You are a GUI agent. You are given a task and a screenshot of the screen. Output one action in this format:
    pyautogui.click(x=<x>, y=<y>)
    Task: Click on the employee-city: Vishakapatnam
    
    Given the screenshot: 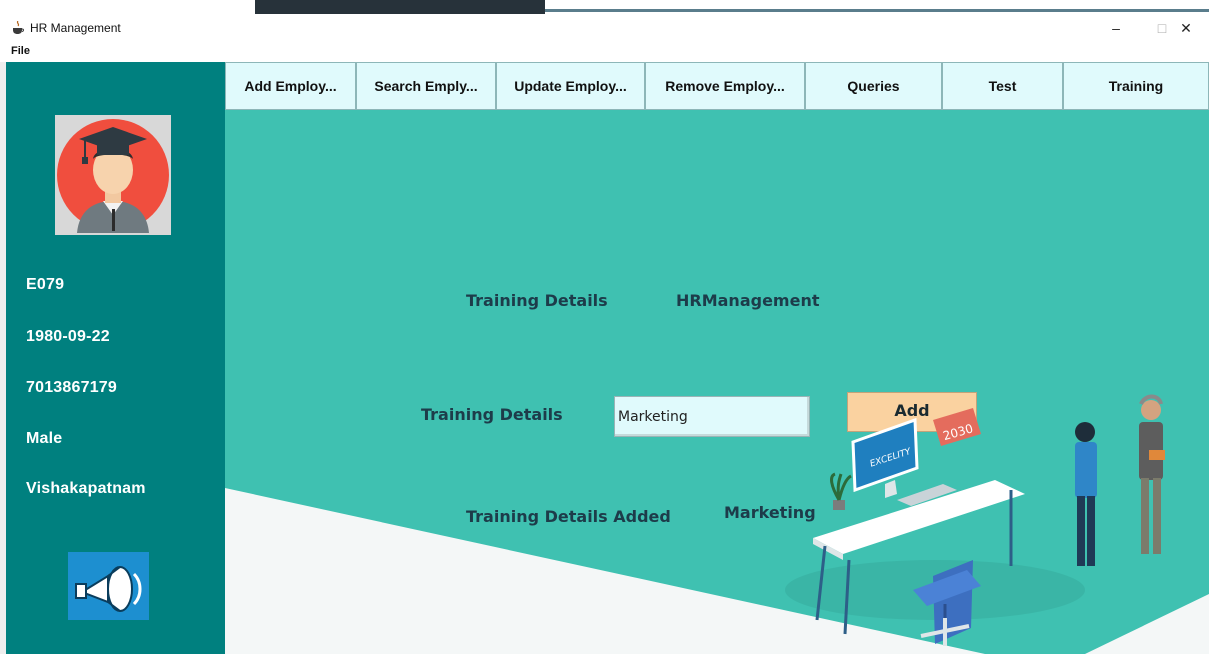 What is the action you would take?
    pyautogui.click(x=86, y=488)
    